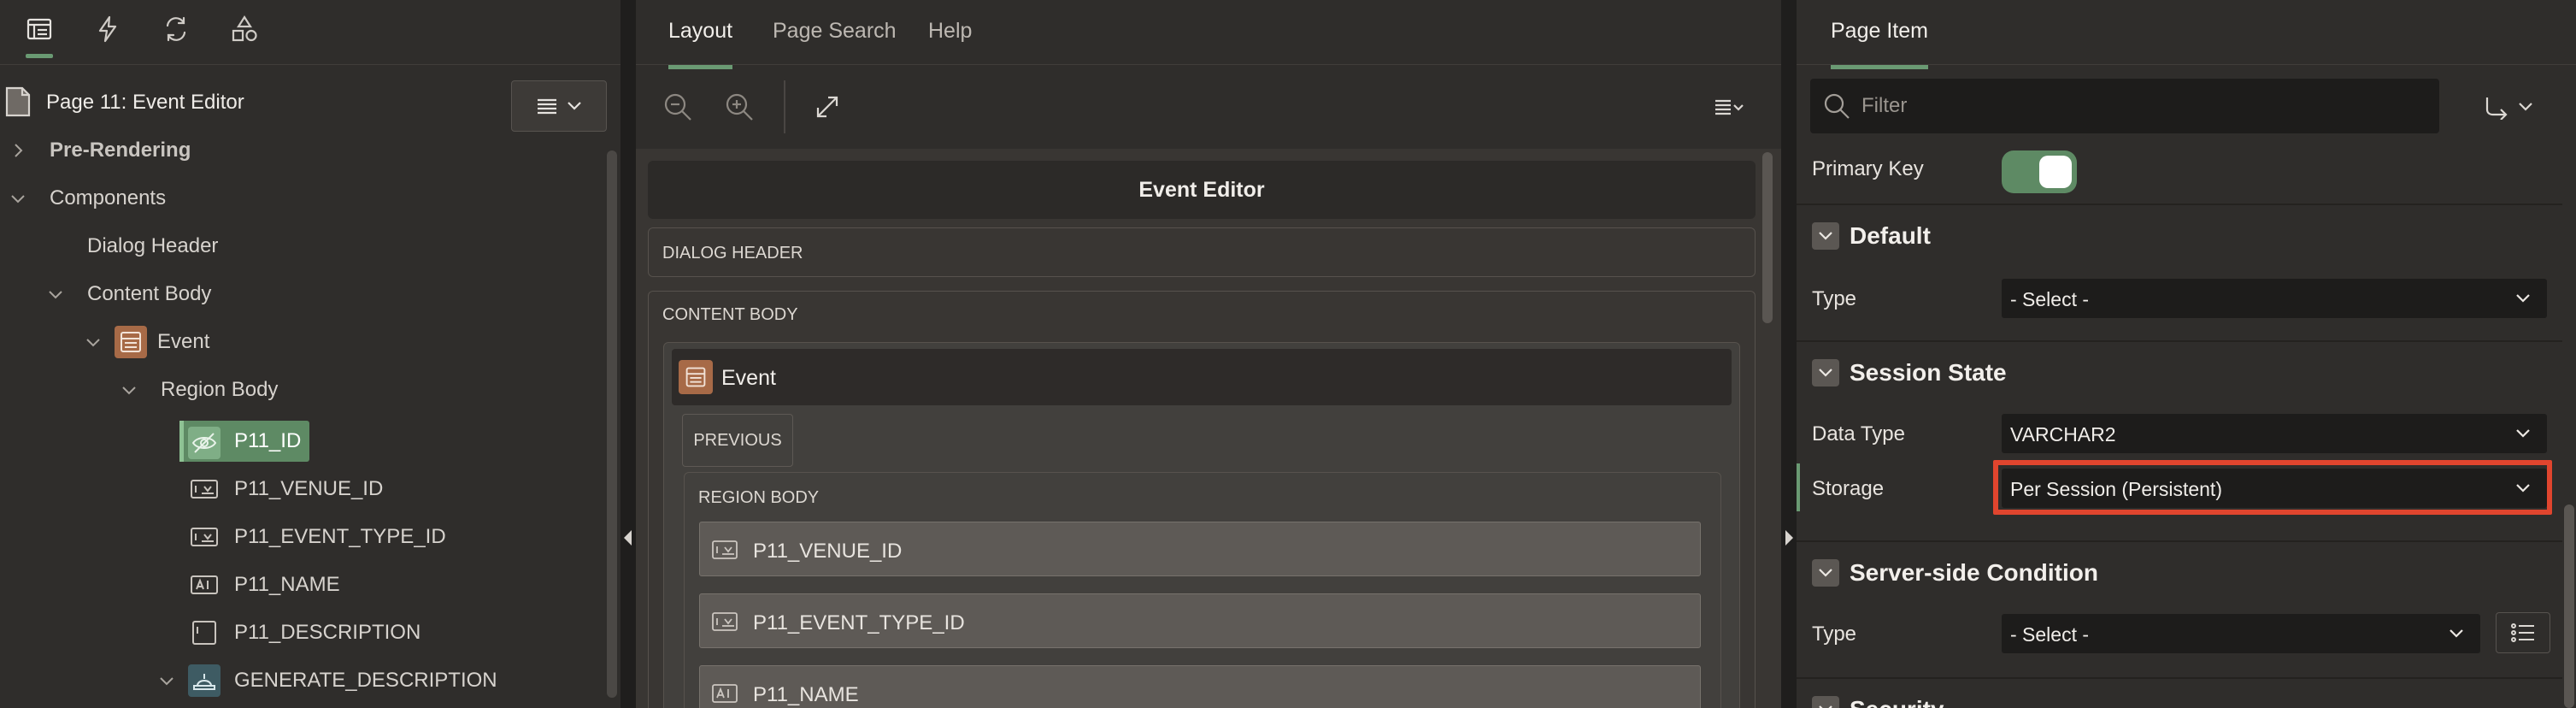 This screenshot has width=2576, height=708. Describe the element at coordinates (1202, 377) in the screenshot. I see `event-region-header: Event` at that location.